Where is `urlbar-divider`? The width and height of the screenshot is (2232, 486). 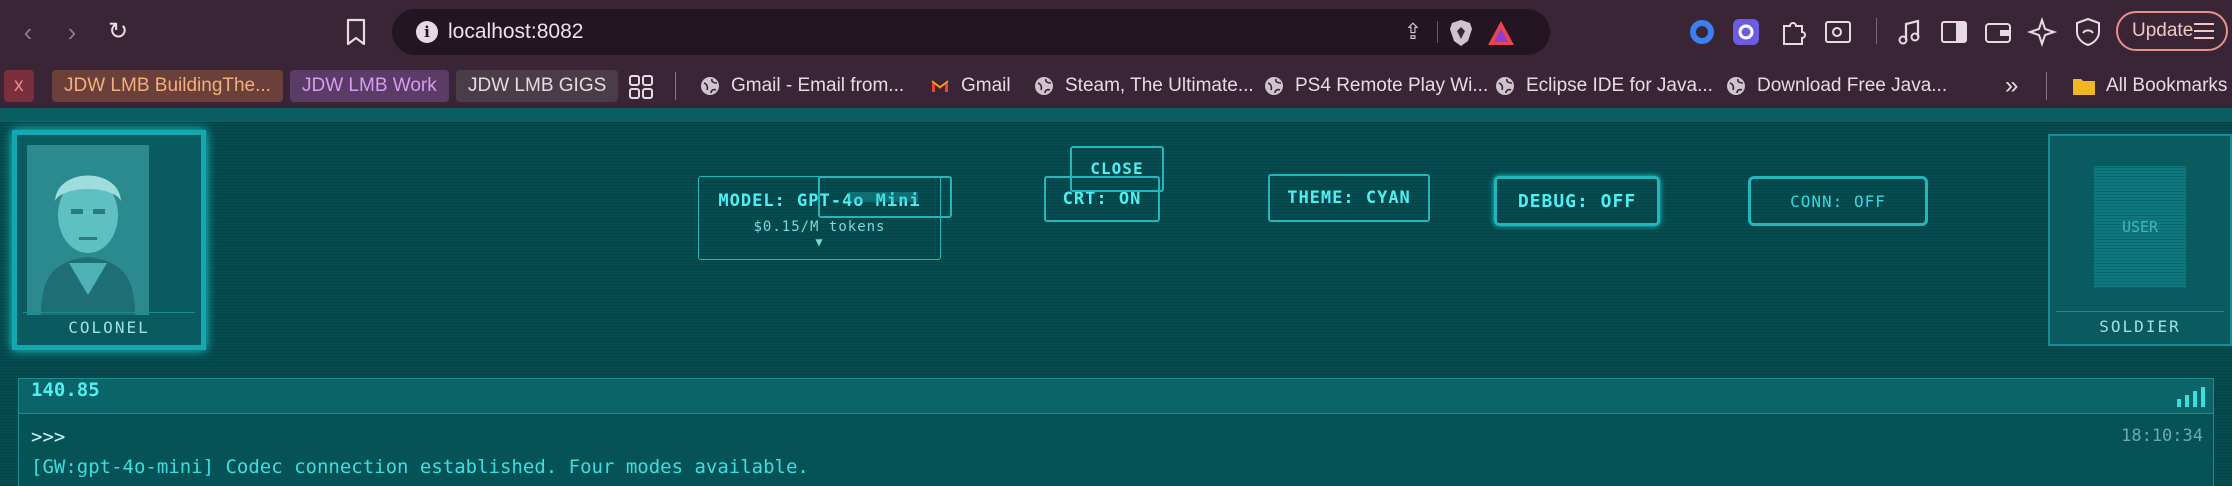
urlbar-divider is located at coordinates (1437, 32).